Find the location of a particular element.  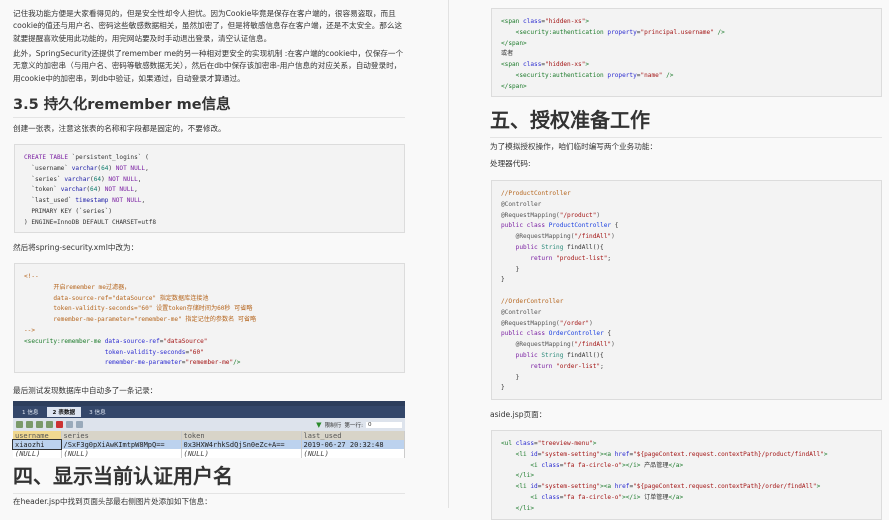

heading-section-4: 四、显示当前认证用户名 is located at coordinates (209, 477).